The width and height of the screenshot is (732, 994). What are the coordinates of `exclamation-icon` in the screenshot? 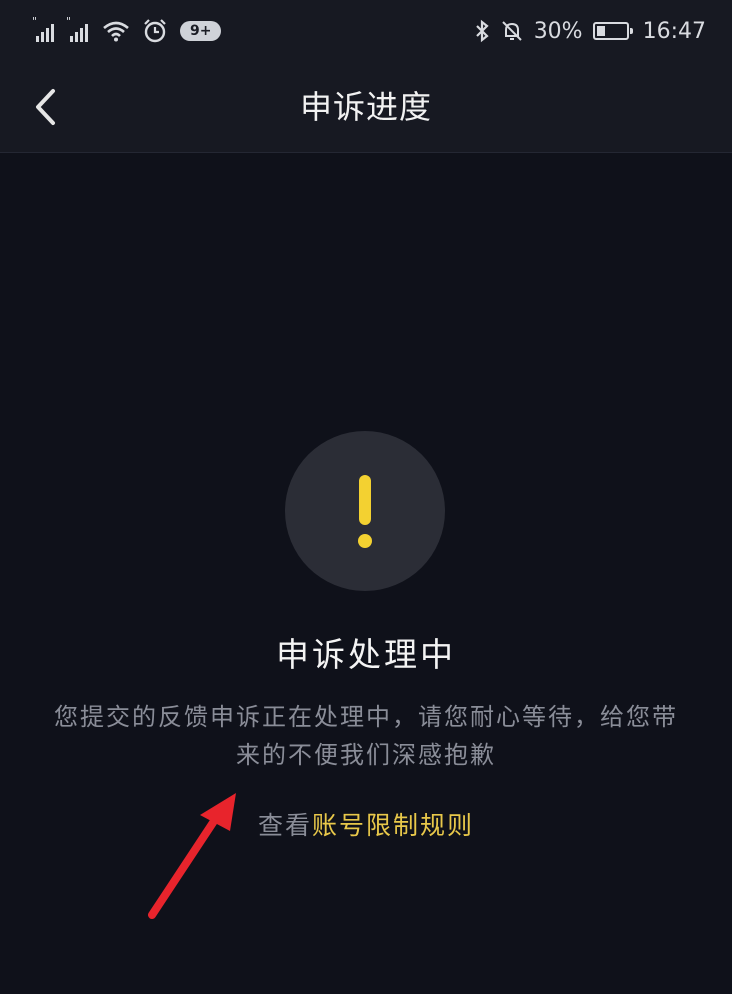 It's located at (365, 511).